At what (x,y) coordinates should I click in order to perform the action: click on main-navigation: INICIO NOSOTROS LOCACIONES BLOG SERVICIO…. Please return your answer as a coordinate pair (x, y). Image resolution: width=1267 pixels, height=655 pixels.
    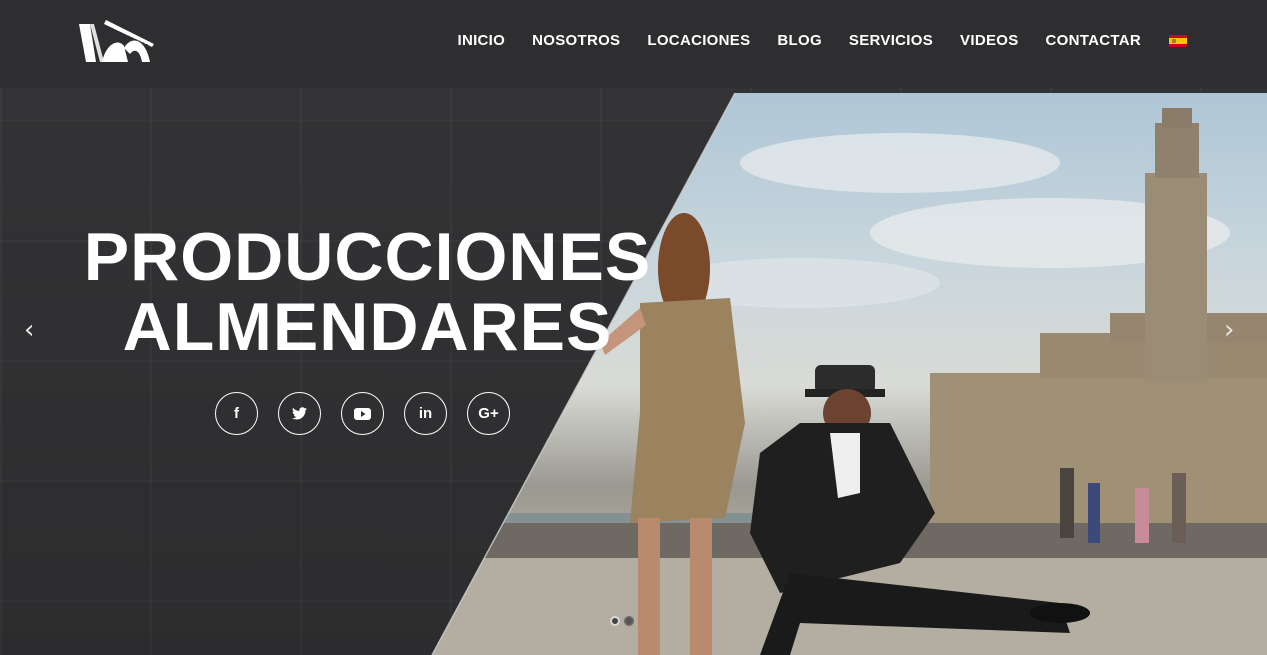
    Looking at the image, I should click on (808, 41).